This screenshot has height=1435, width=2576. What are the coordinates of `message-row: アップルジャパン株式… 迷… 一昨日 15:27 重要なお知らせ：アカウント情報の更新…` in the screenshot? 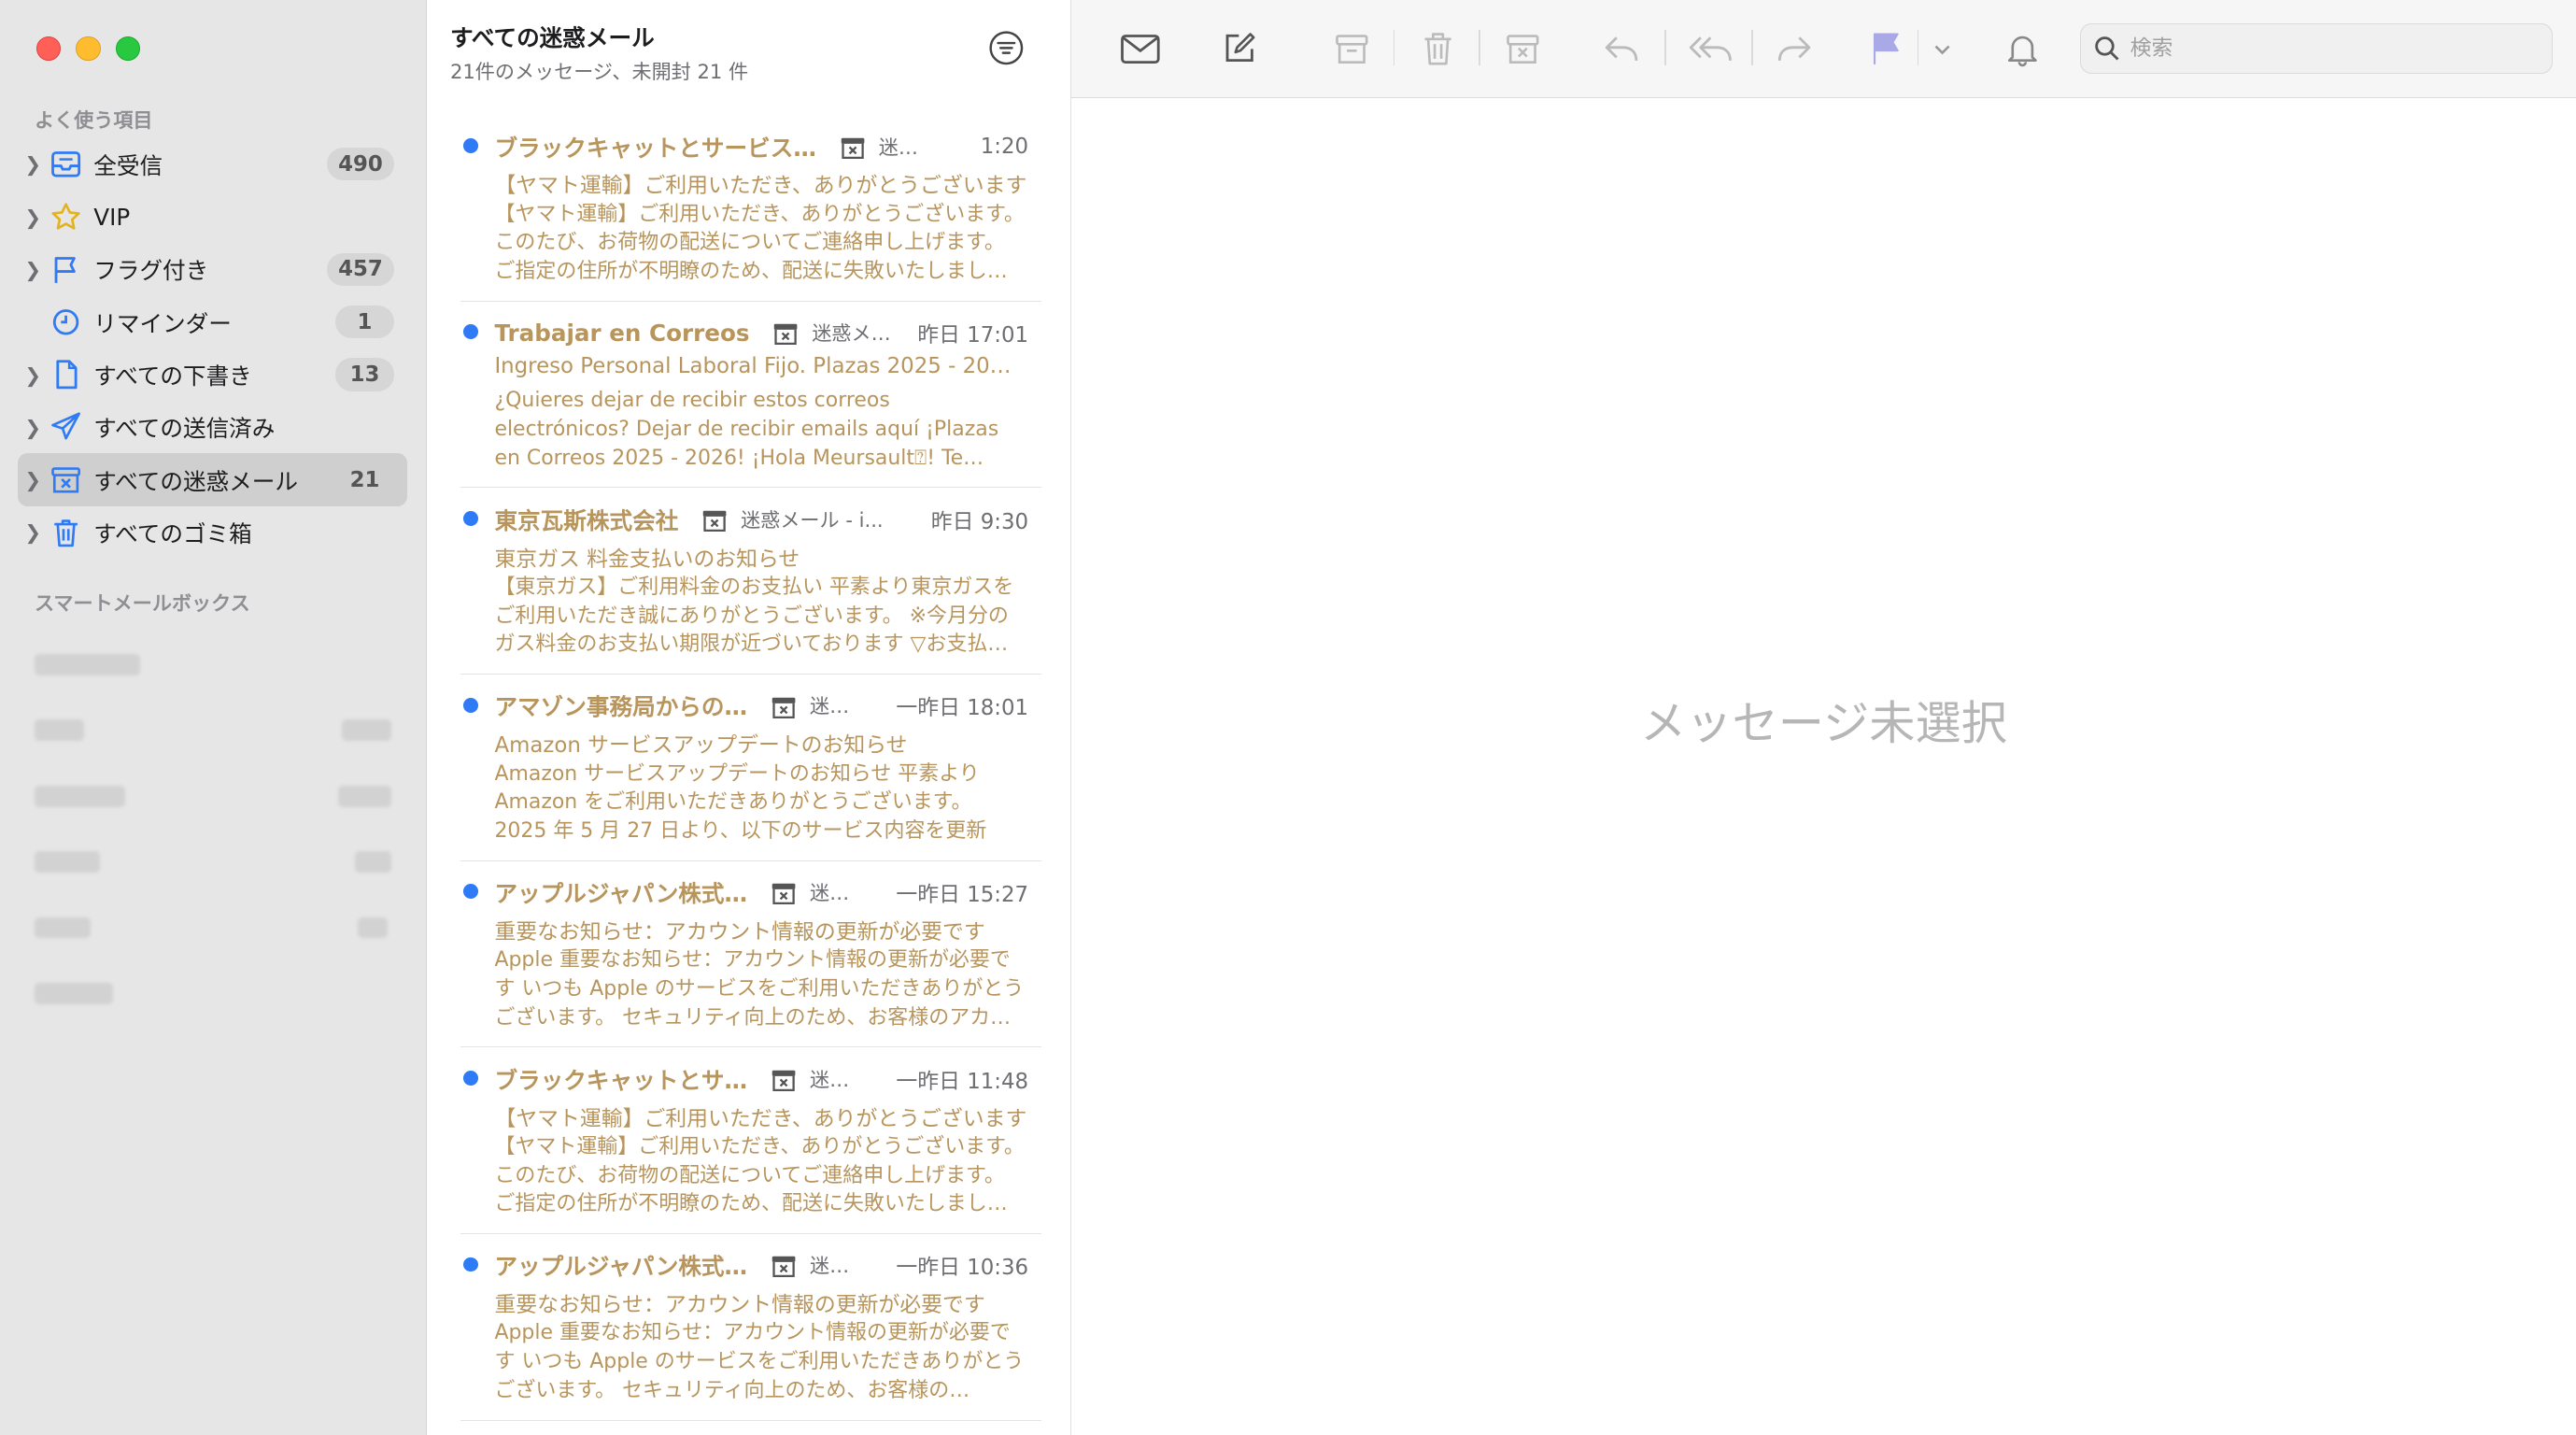 It's located at (751, 954).